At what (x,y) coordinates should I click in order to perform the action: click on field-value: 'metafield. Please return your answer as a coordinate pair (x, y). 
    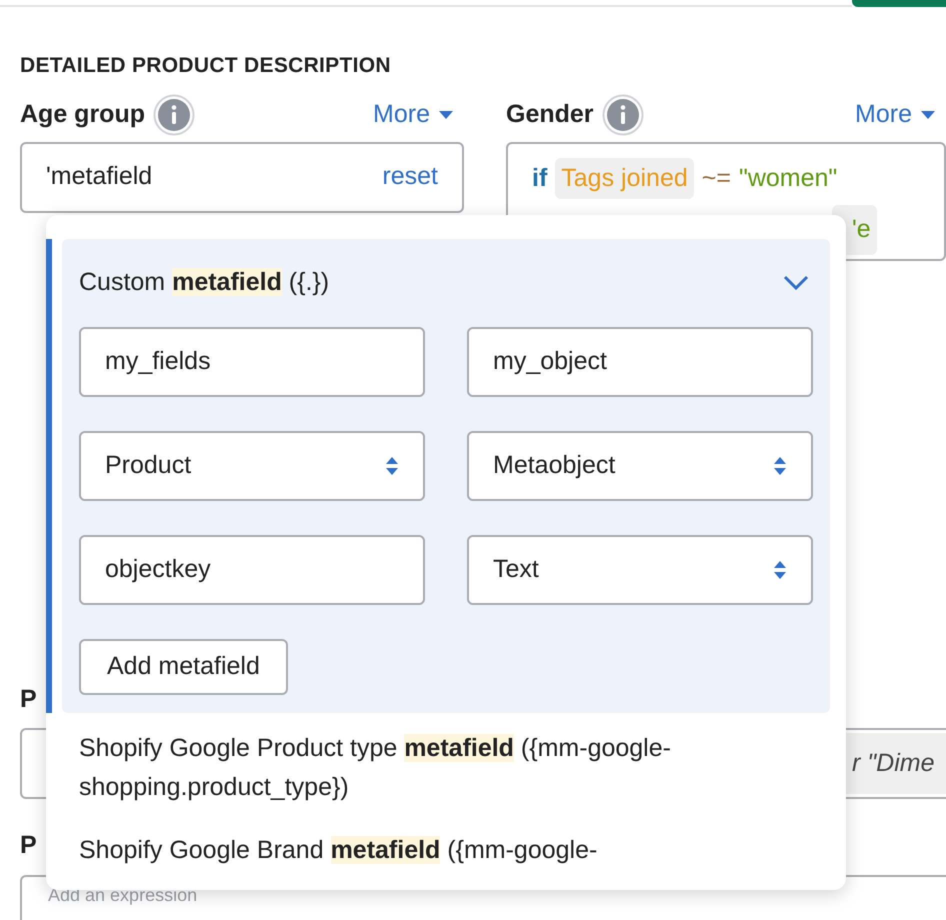
    Looking at the image, I should click on (99, 176).